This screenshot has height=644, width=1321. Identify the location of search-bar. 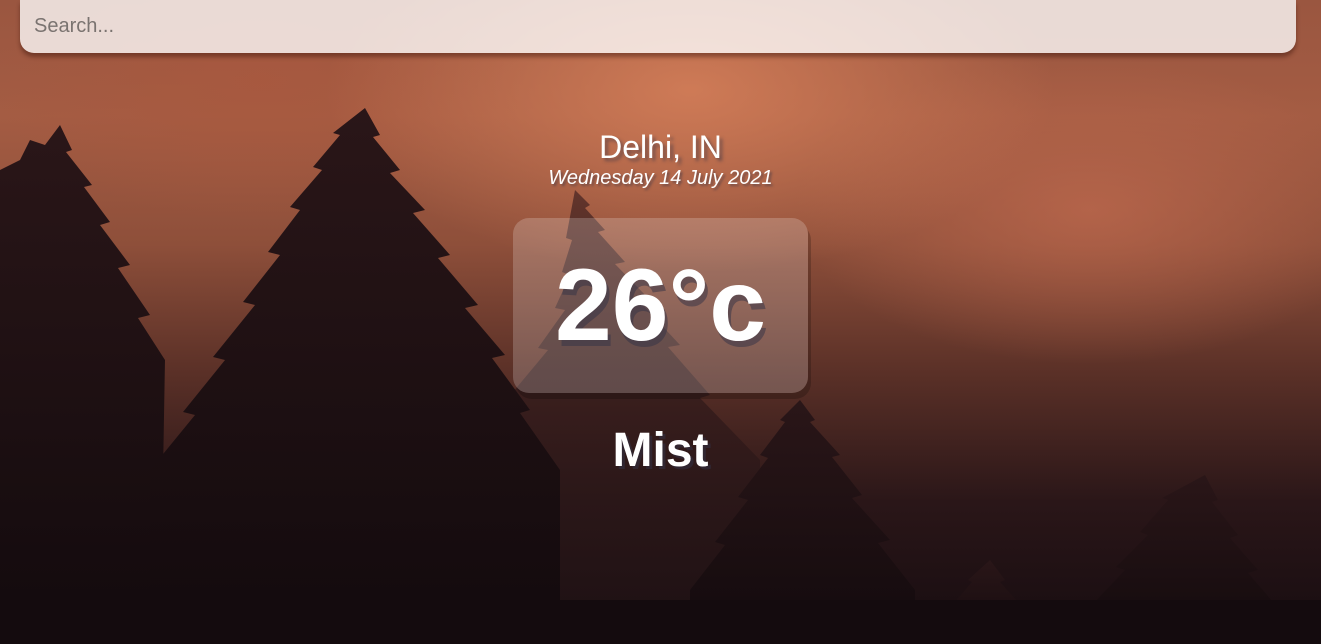
(658, 26).